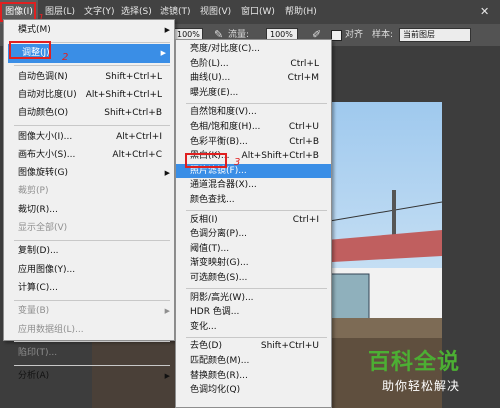 The height and width of the screenshot is (408, 500). Describe the element at coordinates (215, 12) in the screenshot. I see `menu-view: 视图(V)` at that location.